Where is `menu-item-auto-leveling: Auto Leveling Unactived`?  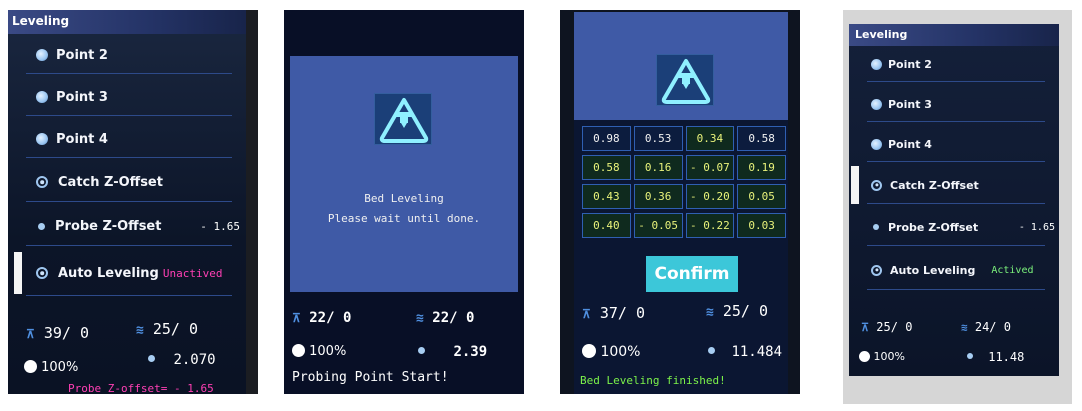 menu-item-auto-leveling: Auto Leveling Unactived is located at coordinates (127, 273).